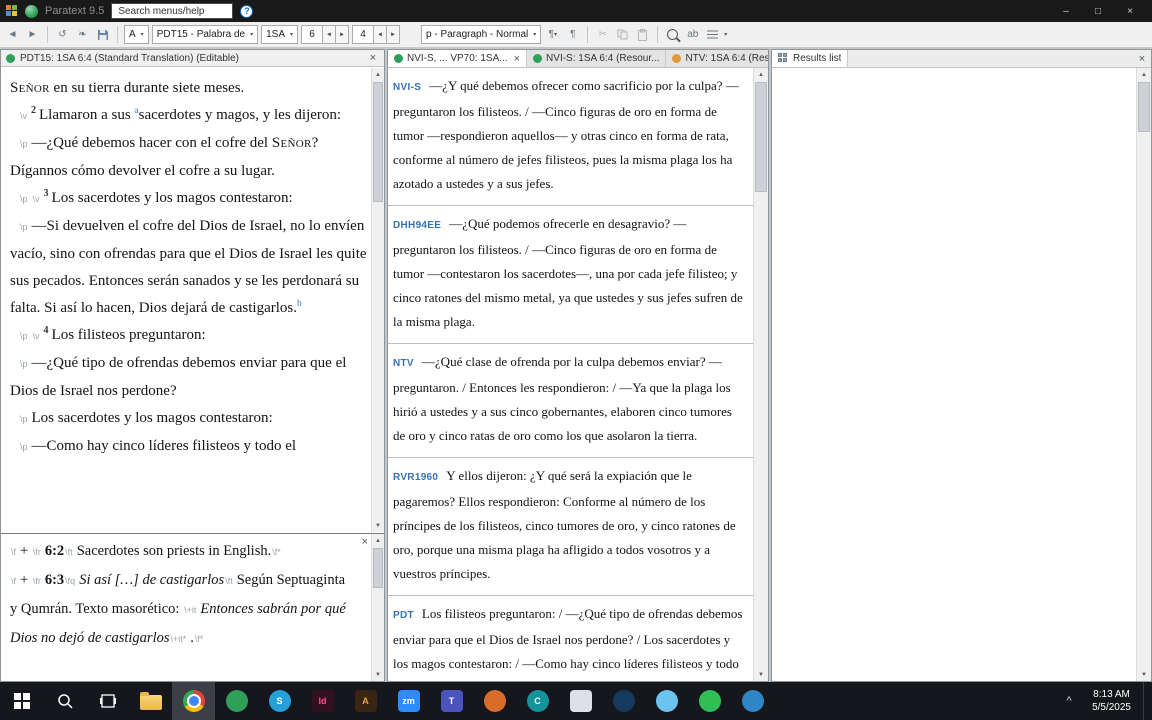  What do you see at coordinates (312, 34) in the screenshot?
I see `chapter-value: 6` at bounding box center [312, 34].